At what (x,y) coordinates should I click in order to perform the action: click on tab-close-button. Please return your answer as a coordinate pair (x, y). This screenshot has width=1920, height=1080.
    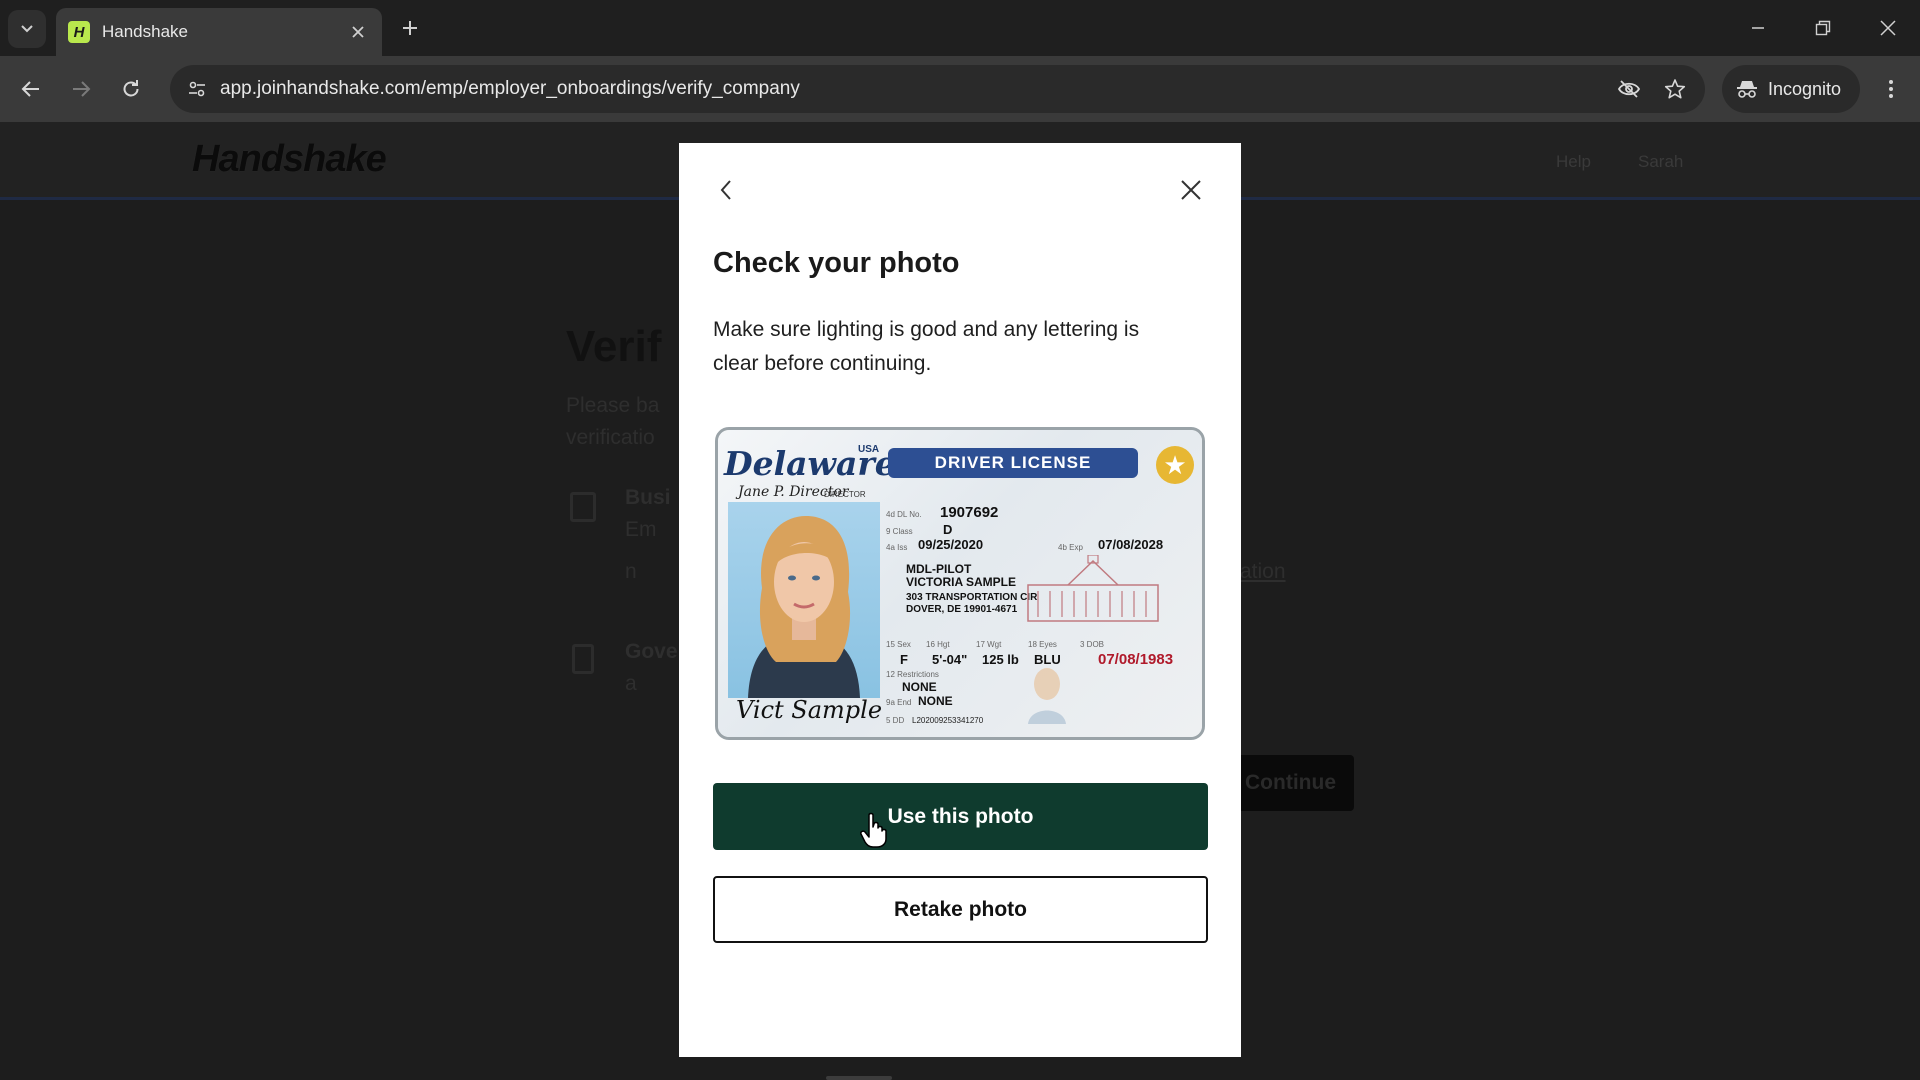
    Looking at the image, I should click on (358, 32).